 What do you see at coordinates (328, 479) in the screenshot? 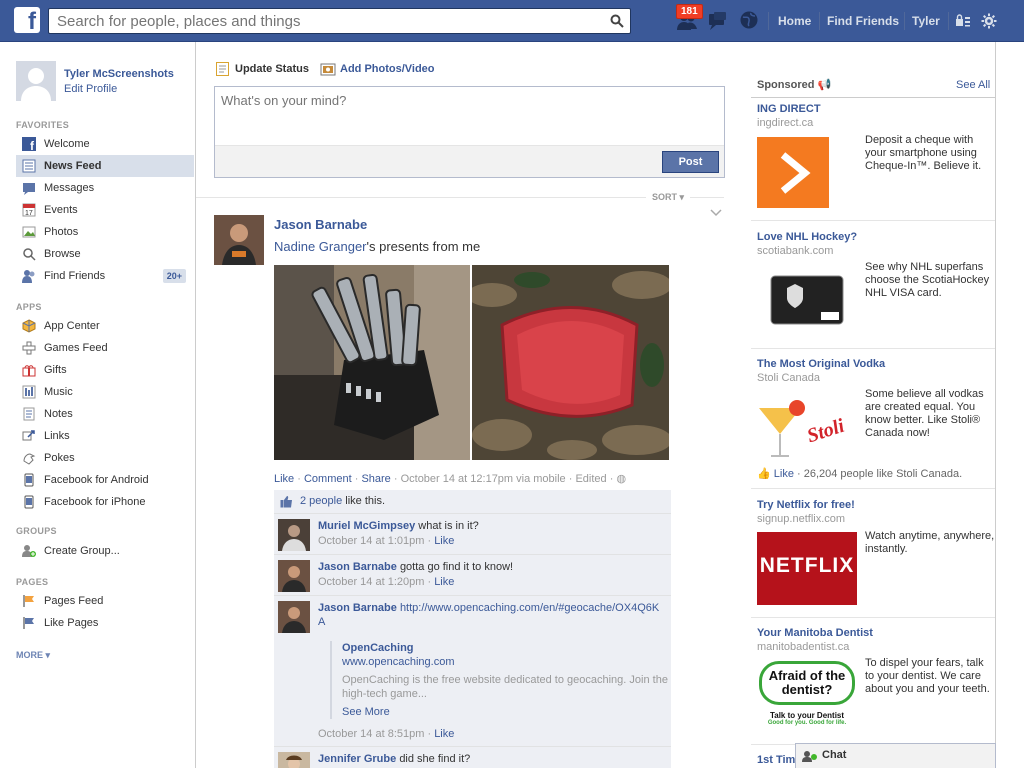
I see `comment-link: Comment` at bounding box center [328, 479].